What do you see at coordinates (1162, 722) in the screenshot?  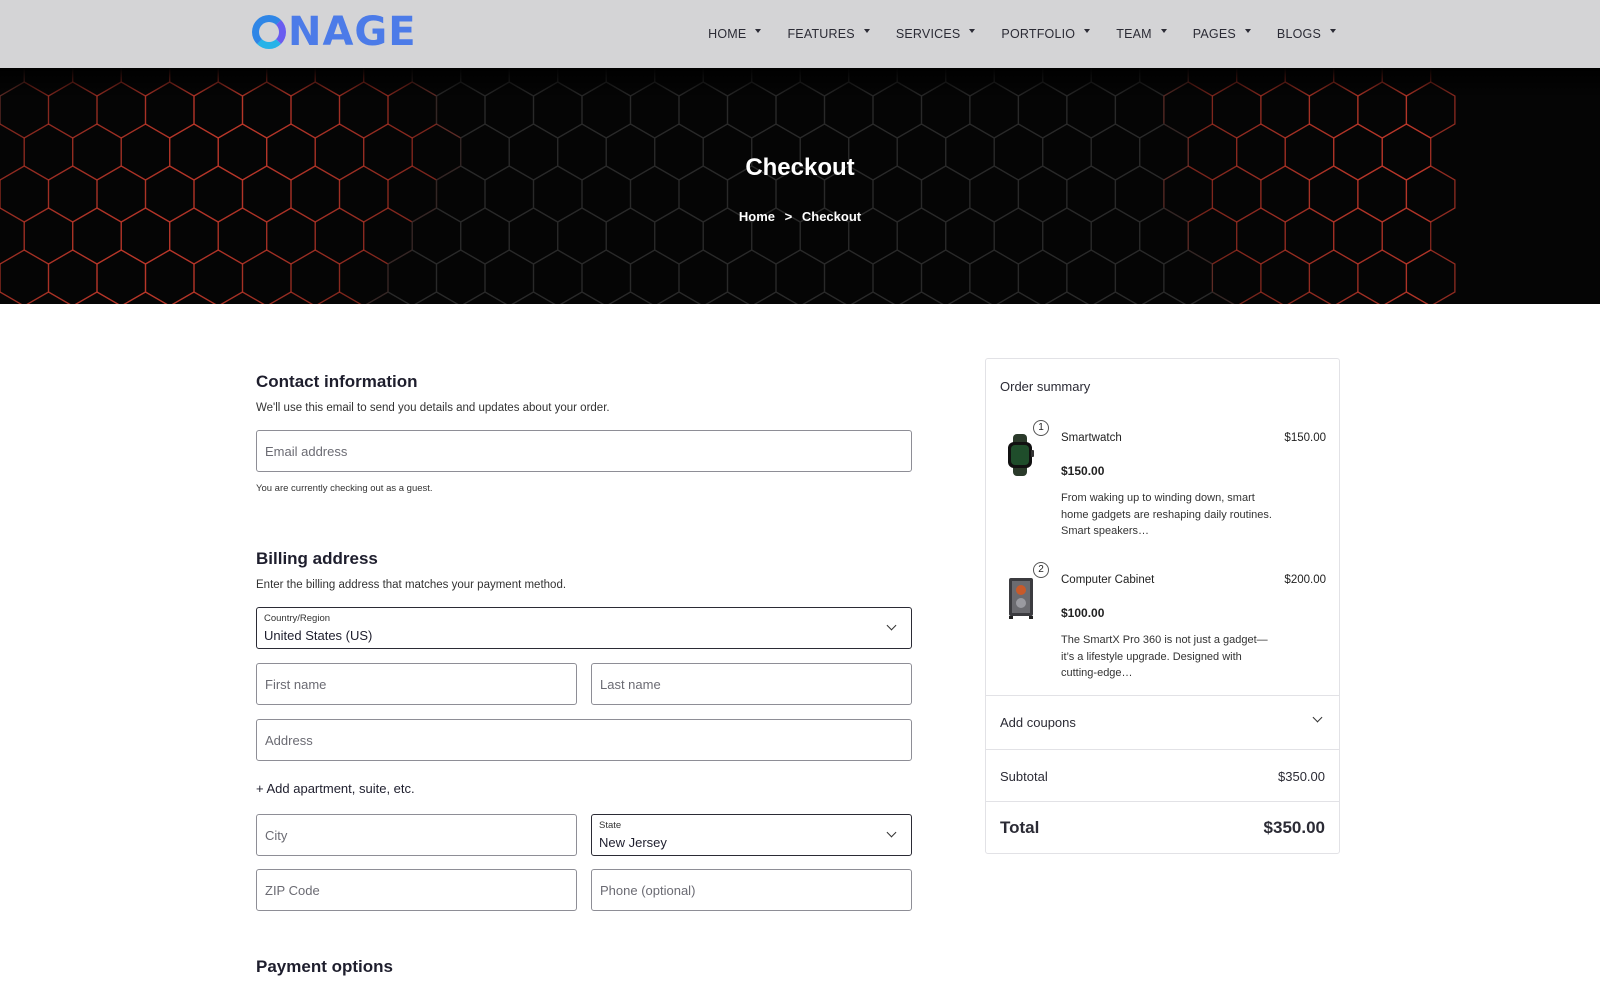 I see `add-coupons-toggle: Add coupons` at bounding box center [1162, 722].